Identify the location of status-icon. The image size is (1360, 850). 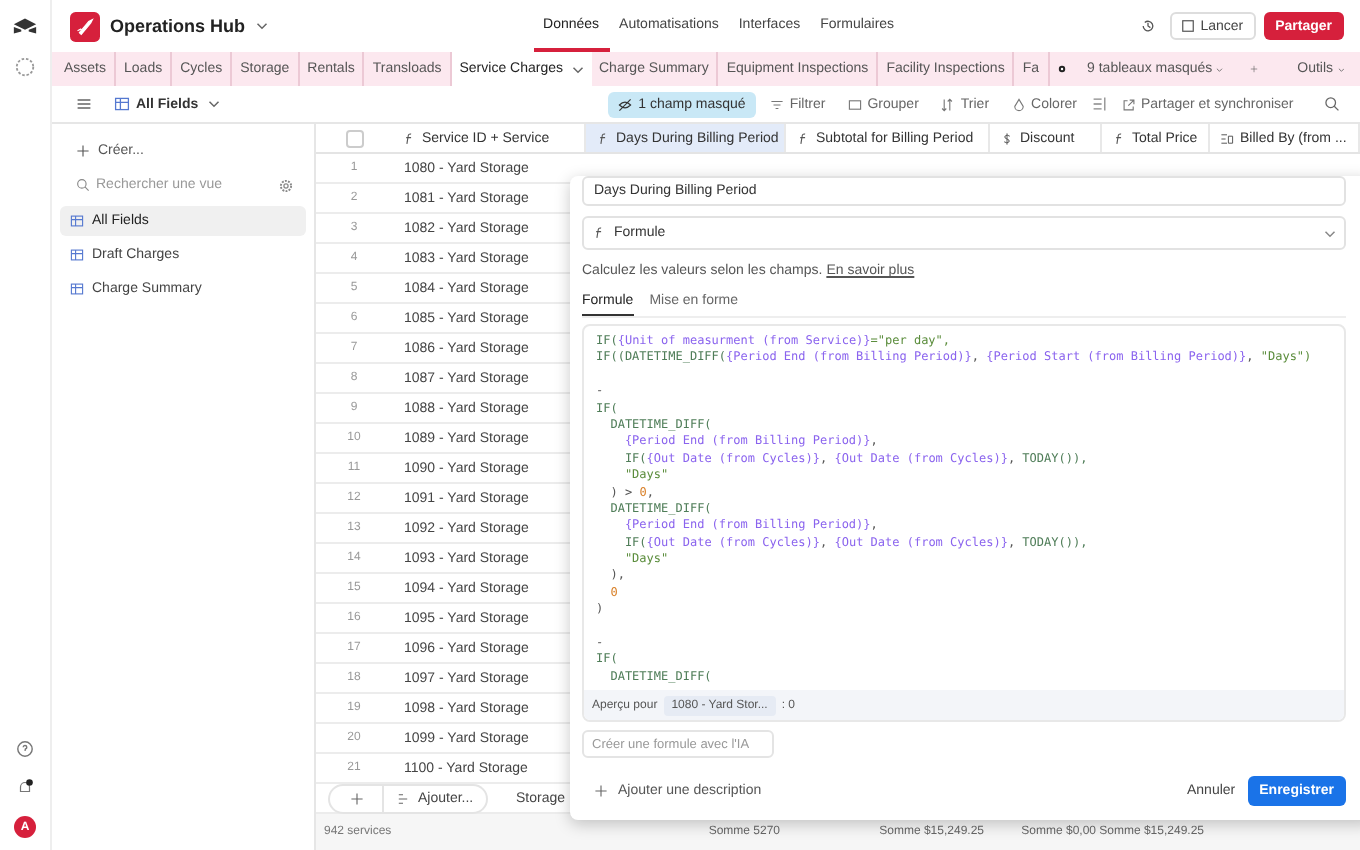
(1061, 69).